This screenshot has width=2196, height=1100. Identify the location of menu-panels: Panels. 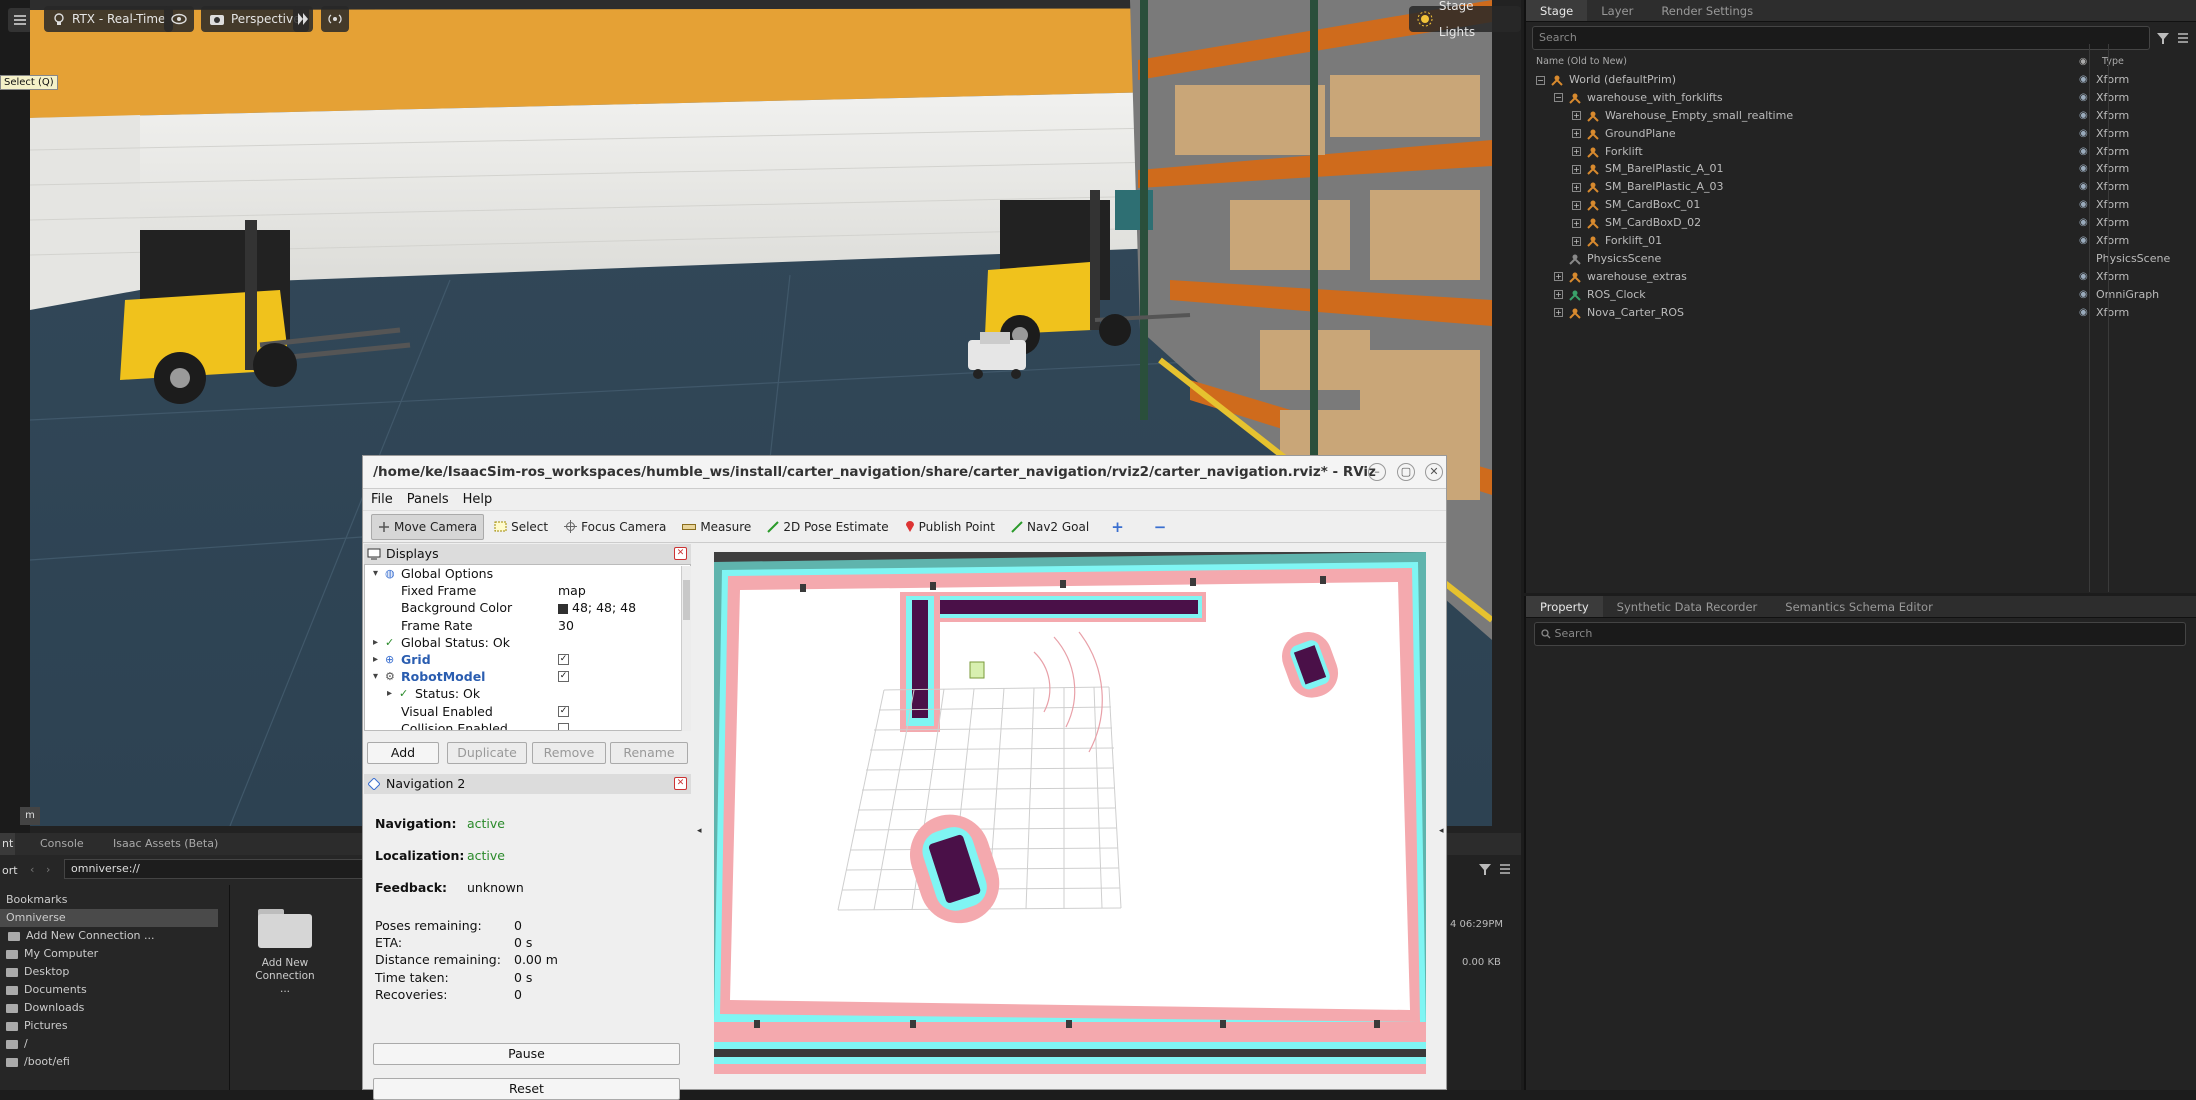
(428, 499).